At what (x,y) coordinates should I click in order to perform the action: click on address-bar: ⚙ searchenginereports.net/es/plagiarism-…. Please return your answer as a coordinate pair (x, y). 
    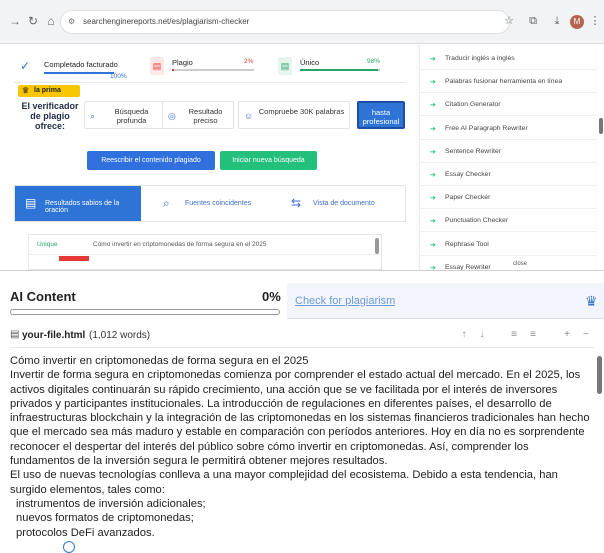
    Looking at the image, I should click on (285, 22).